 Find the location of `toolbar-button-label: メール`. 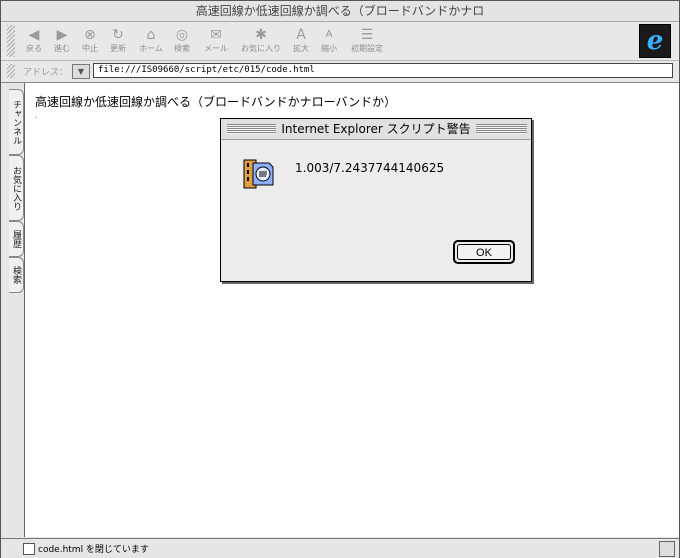

toolbar-button-label: メール is located at coordinates (216, 48).